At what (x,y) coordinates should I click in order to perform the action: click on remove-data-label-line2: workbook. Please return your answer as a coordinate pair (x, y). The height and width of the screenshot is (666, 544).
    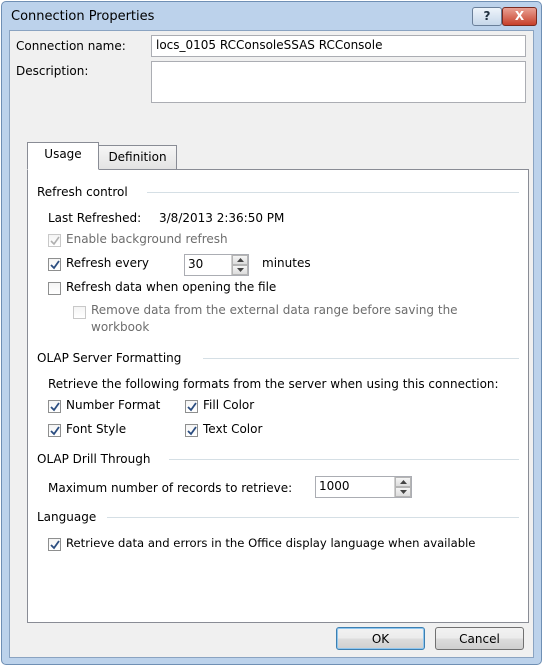
    Looking at the image, I should click on (120, 327).